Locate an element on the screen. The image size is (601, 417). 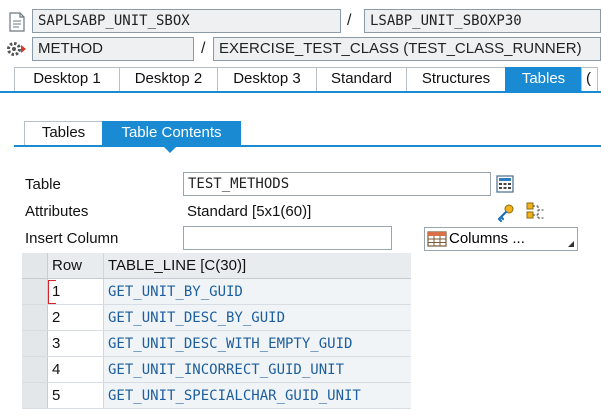
table-row: 5 GET_UNIT_SPECIALCHAR_GUID_UNIT is located at coordinates (216, 396).